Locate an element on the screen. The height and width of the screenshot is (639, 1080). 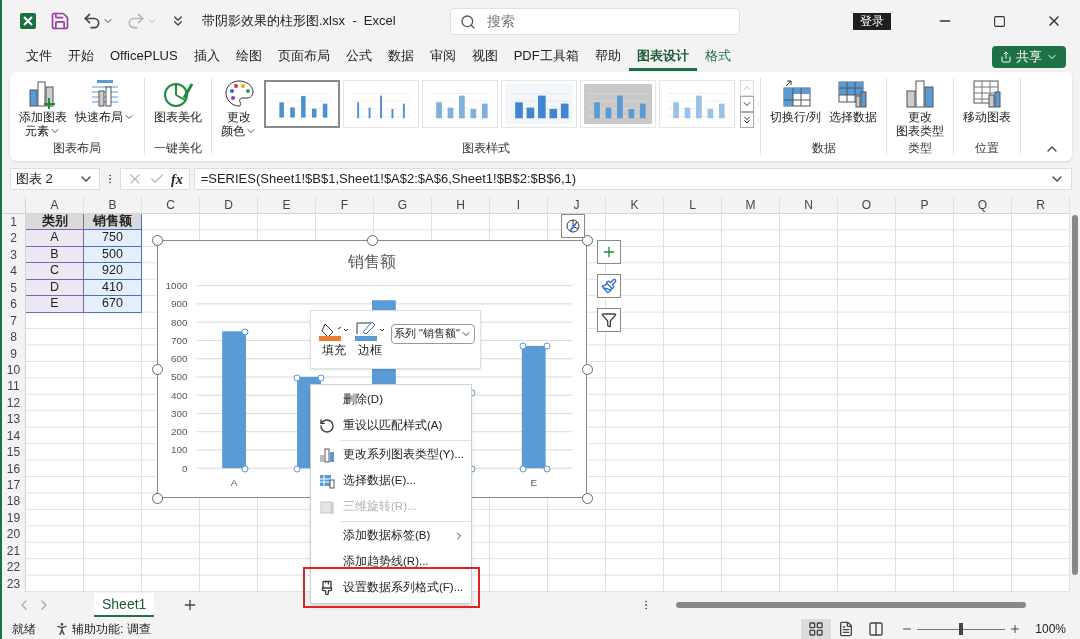
axis-tick-label: A is located at coordinates (234, 483).